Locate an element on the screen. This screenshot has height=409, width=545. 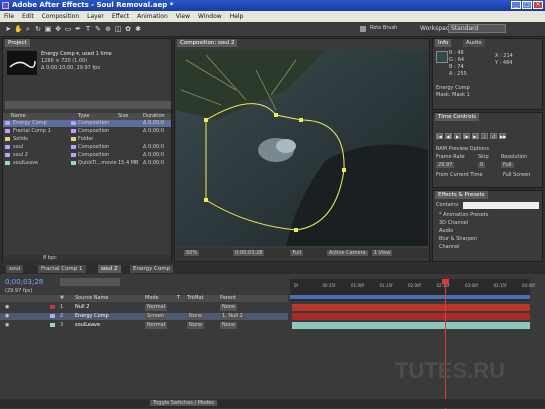
project-item: Solids Folder is located at coordinates (87, 139).